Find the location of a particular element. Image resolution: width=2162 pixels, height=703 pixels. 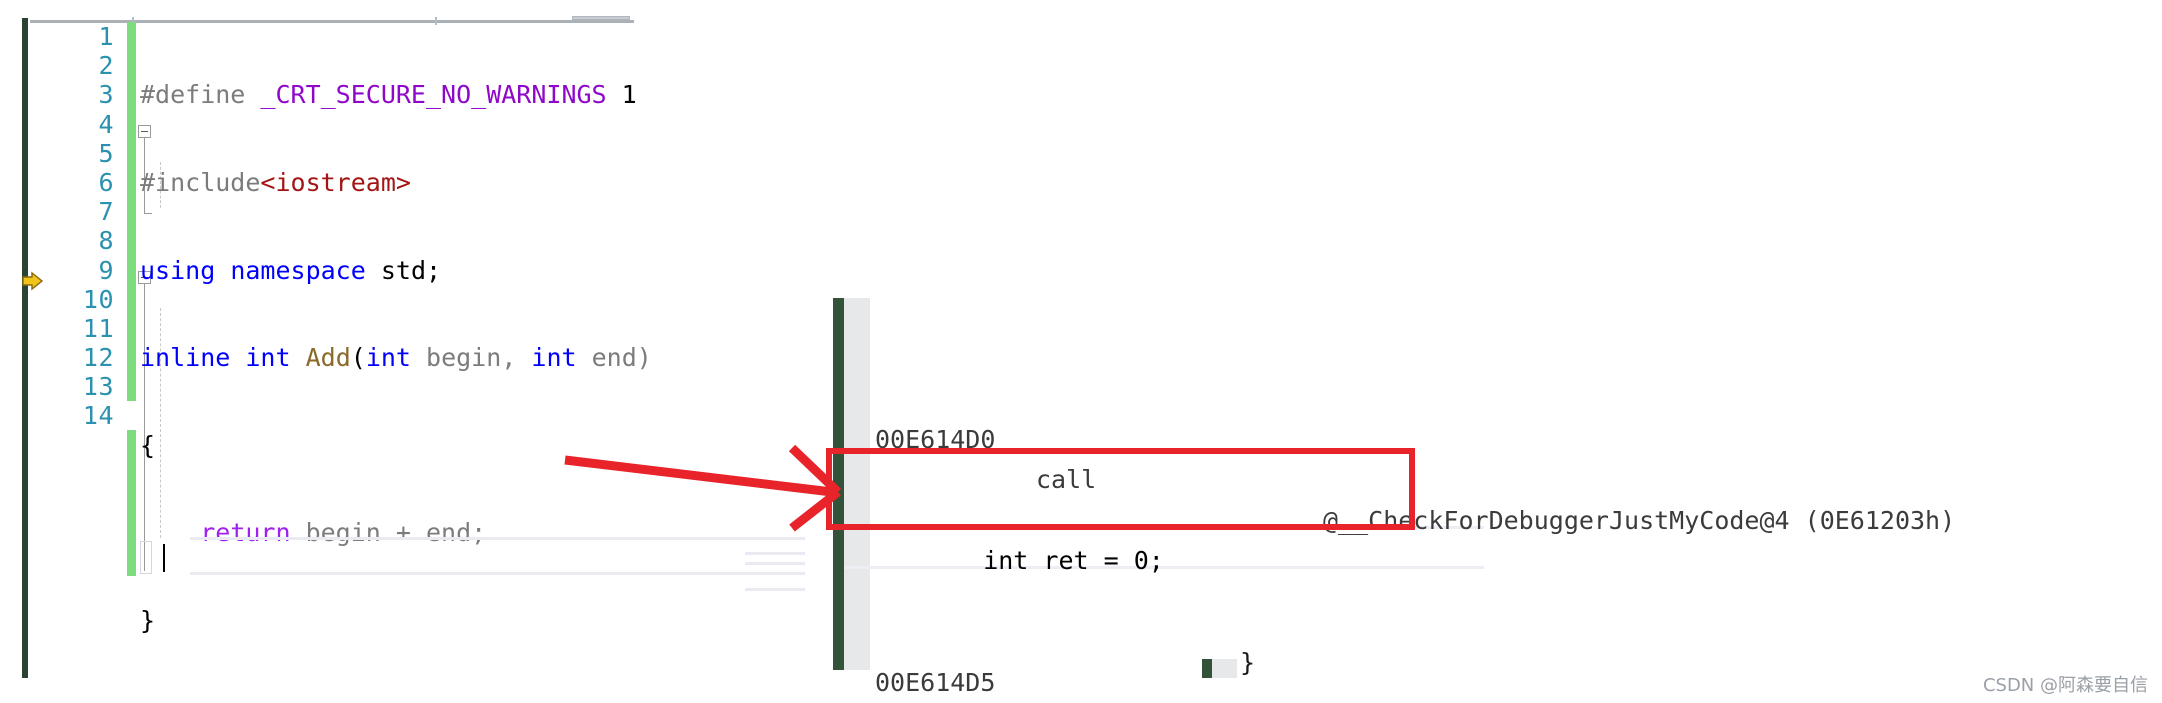

text-caret is located at coordinates (164, 558).